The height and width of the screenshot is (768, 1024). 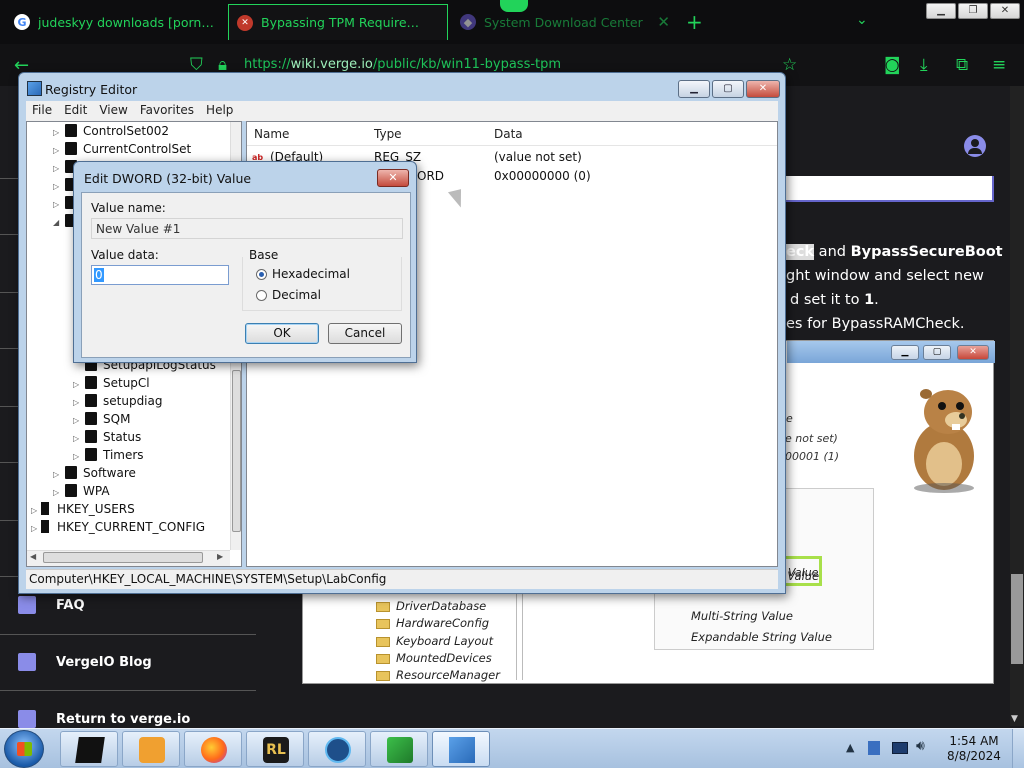 I want to click on taskbar-app-rl: RL, so click(x=275, y=749).